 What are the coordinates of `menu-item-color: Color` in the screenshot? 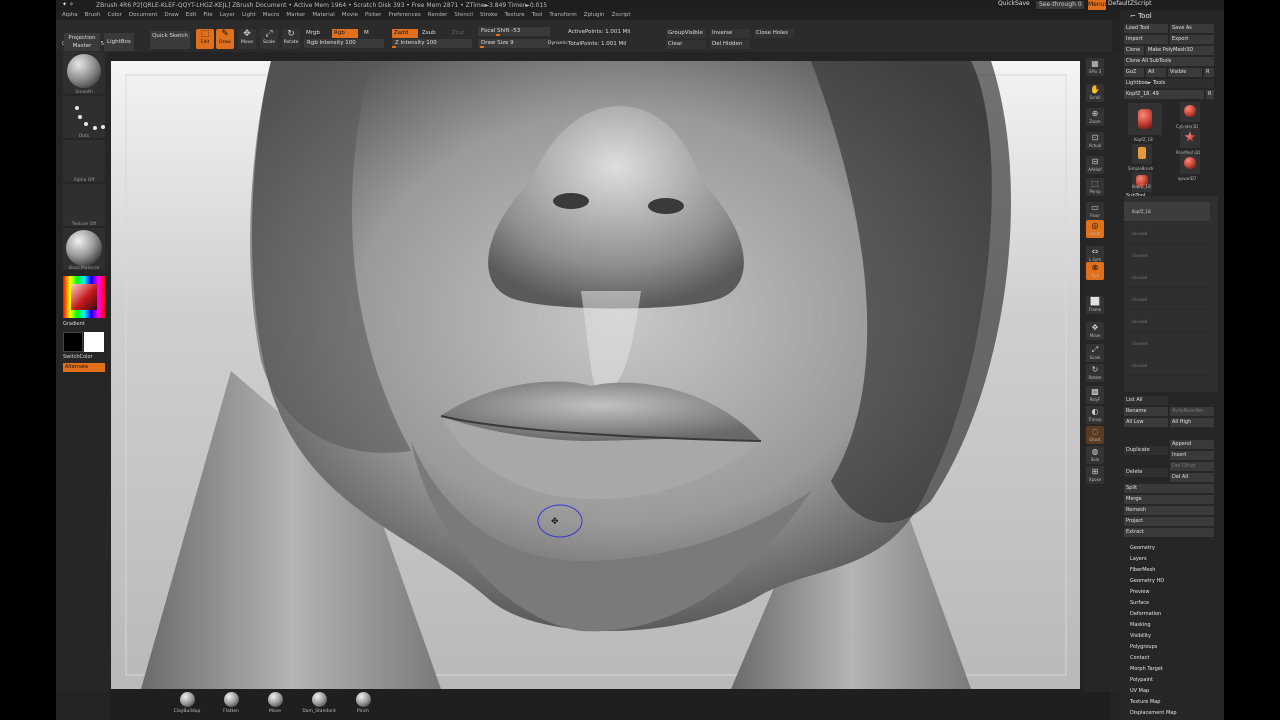 It's located at (115, 15).